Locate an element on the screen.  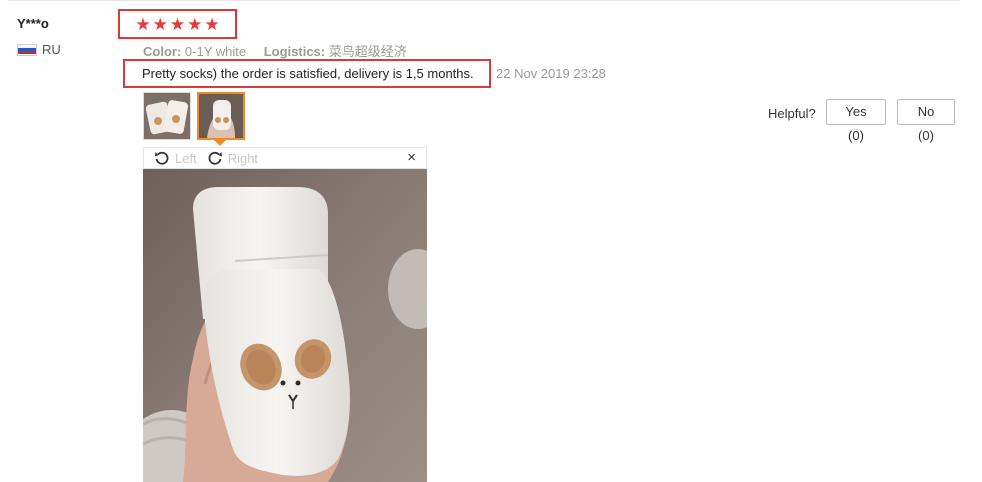
close-icon: × is located at coordinates (411, 157).